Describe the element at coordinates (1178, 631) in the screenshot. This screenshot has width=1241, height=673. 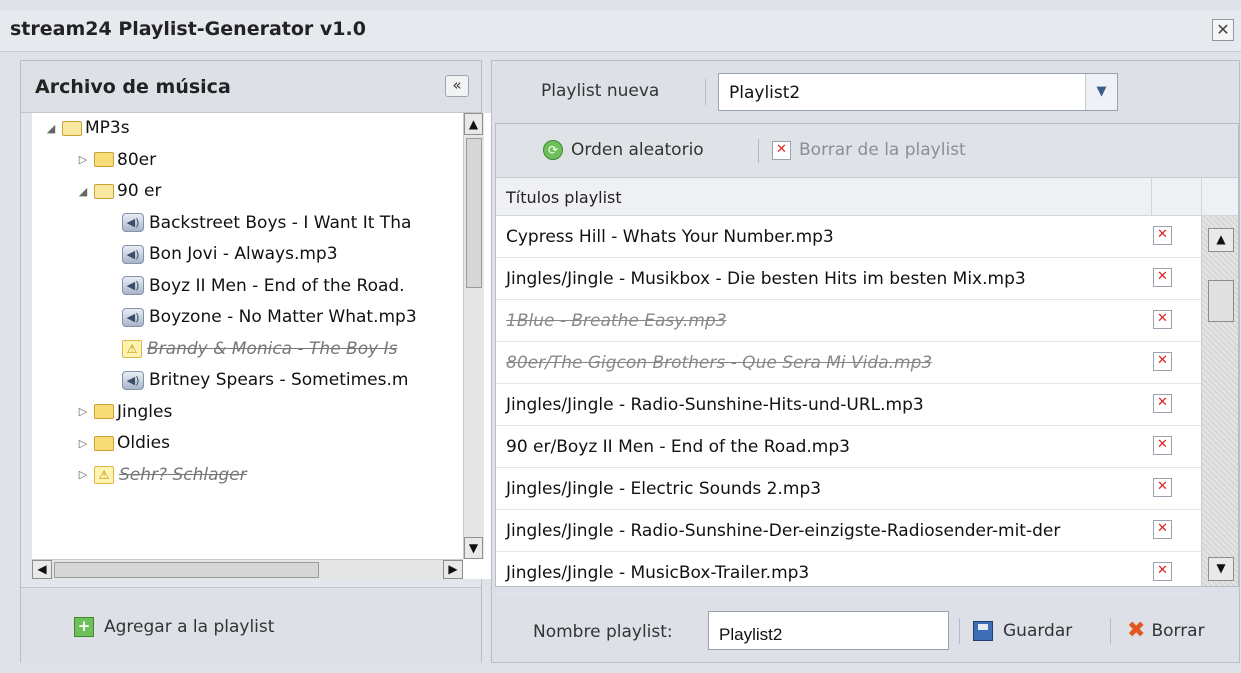
I see `delete-label: Borrar` at that location.